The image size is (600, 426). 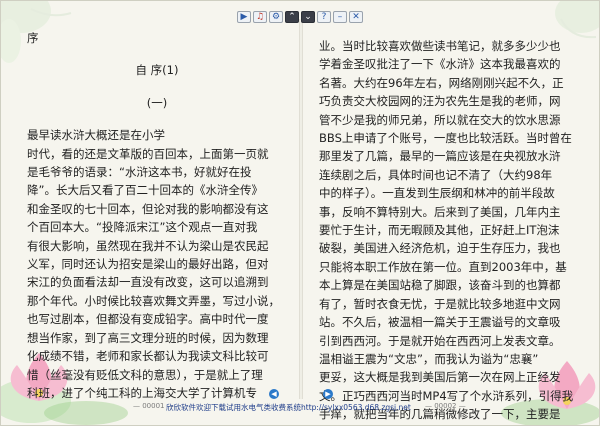 I want to click on text-line: 业。当时比较喜欢做些读书笔记，就多多少少也, so click(x=440, y=46).